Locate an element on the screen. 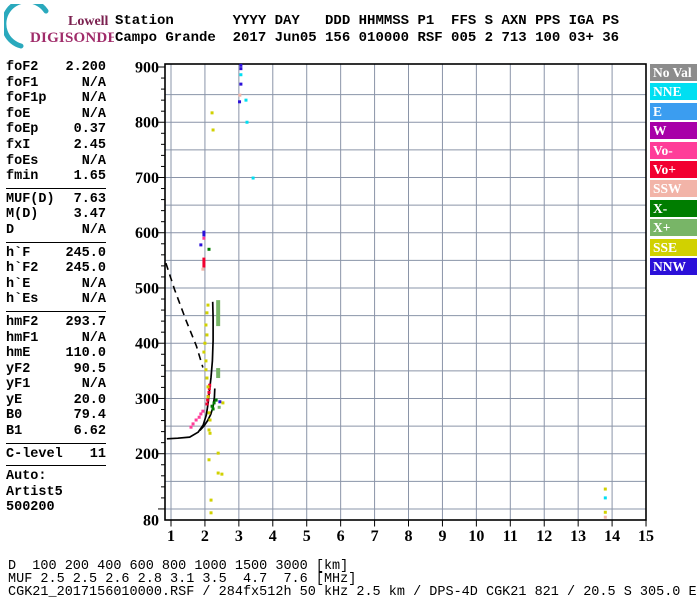 This screenshot has width=700, height=600. x-tick-label: 12 is located at coordinates (544, 536).